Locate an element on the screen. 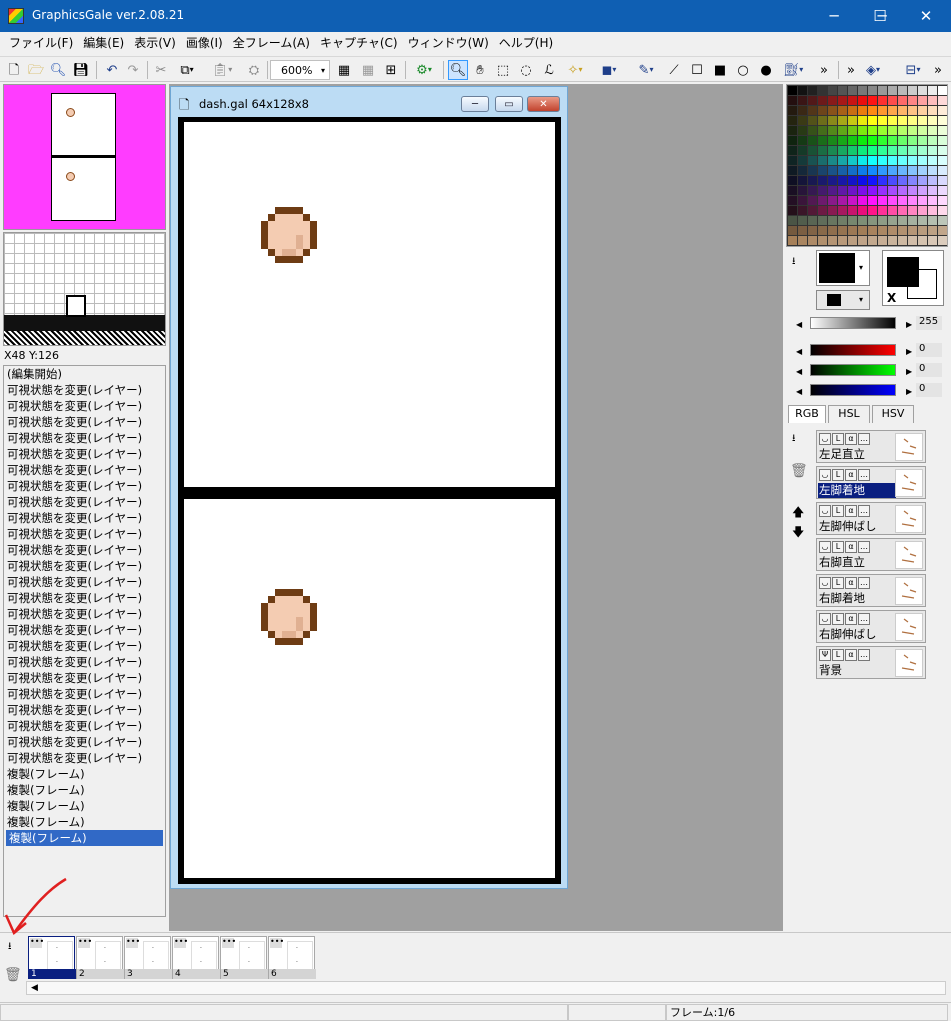 The image size is (951, 1021). document-minimize-button: ─ is located at coordinates (475, 104).